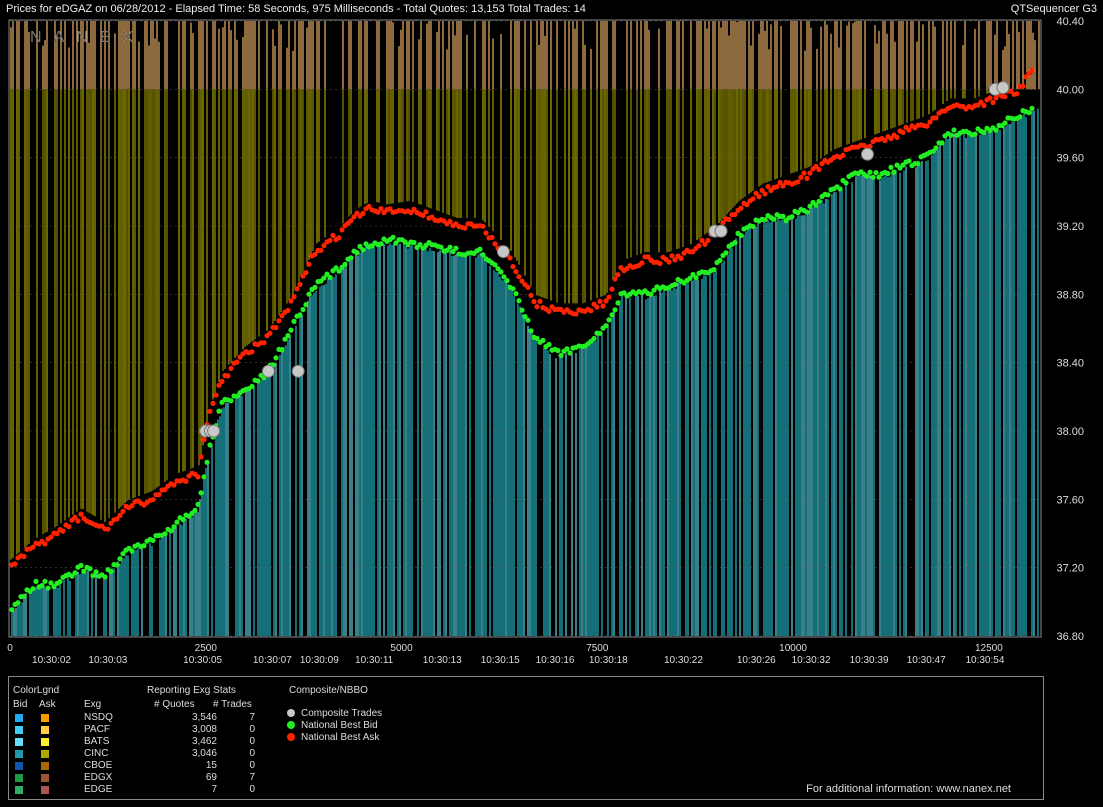 Image resolution: width=1103 pixels, height=807 pixels. I want to click on x-time-label: 10:30:39, so click(869, 660).